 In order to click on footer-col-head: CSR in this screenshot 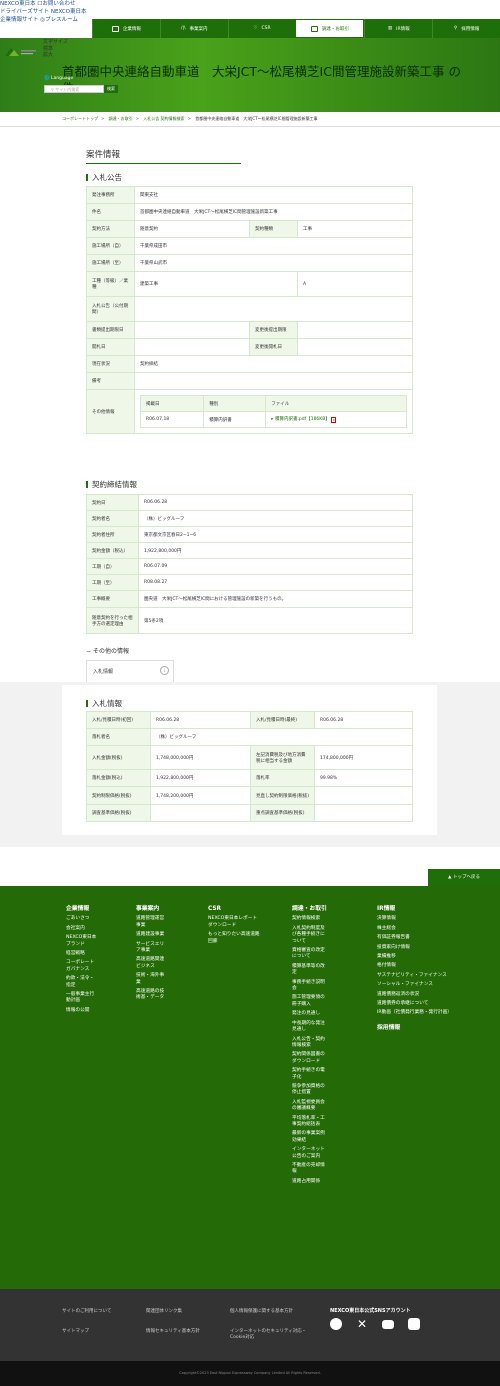, I will do `click(234, 909)`.